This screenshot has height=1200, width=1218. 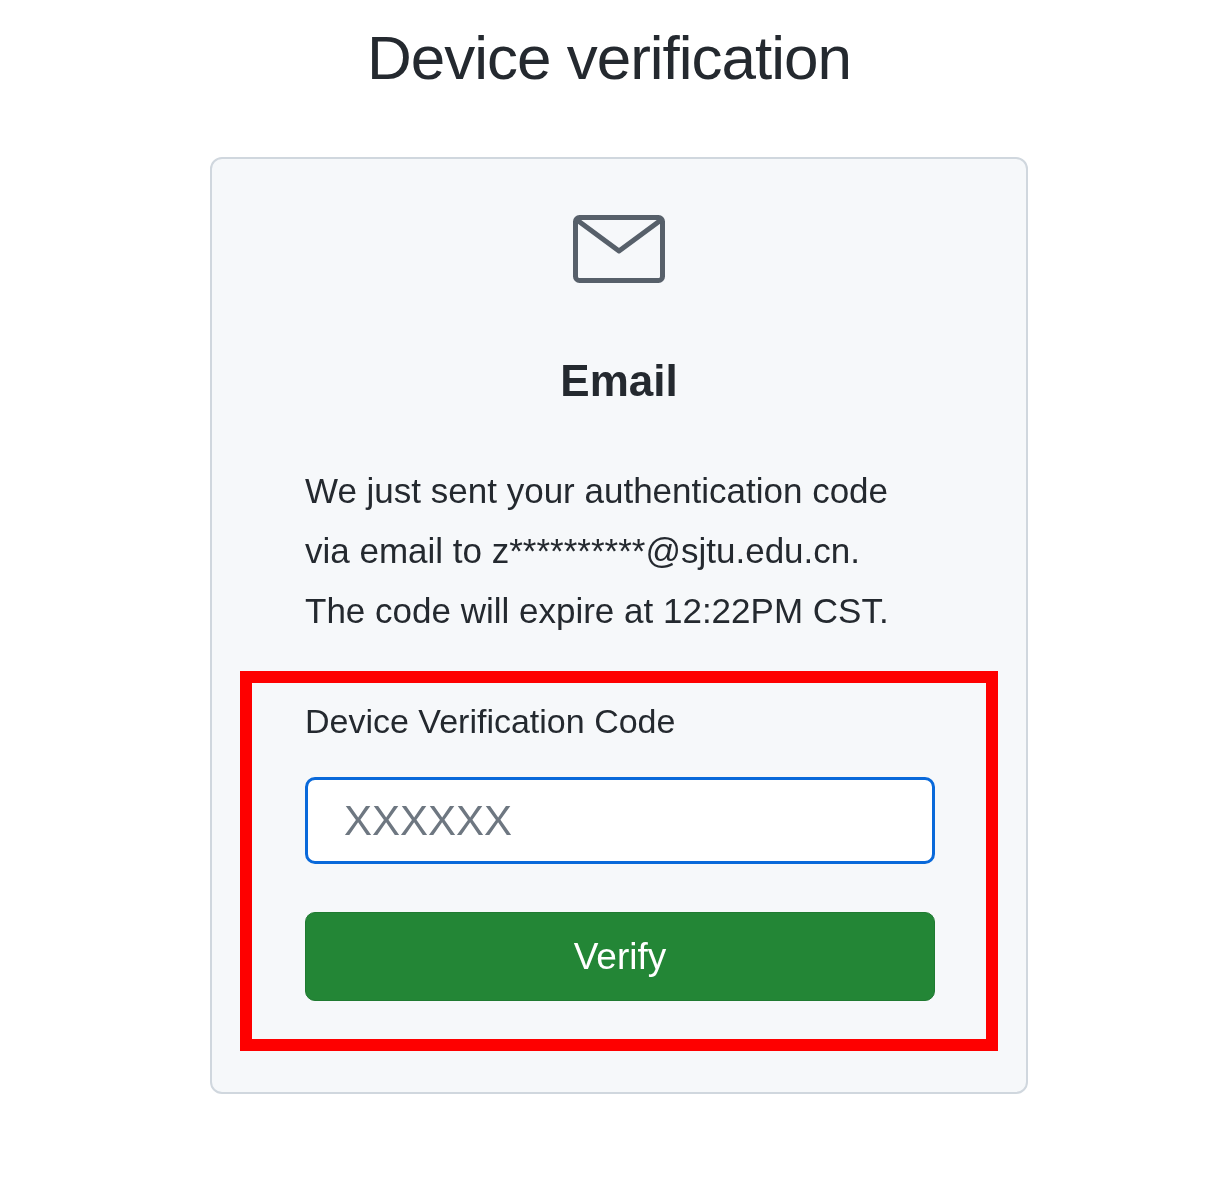 What do you see at coordinates (620, 956) in the screenshot?
I see `verify-button: Verify` at bounding box center [620, 956].